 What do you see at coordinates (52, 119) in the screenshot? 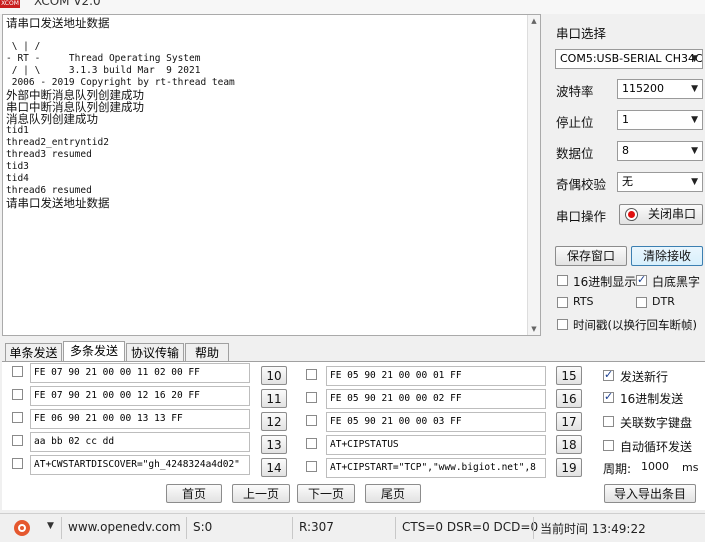
I see `receive-line: 消息队列创建成功` at bounding box center [52, 119].